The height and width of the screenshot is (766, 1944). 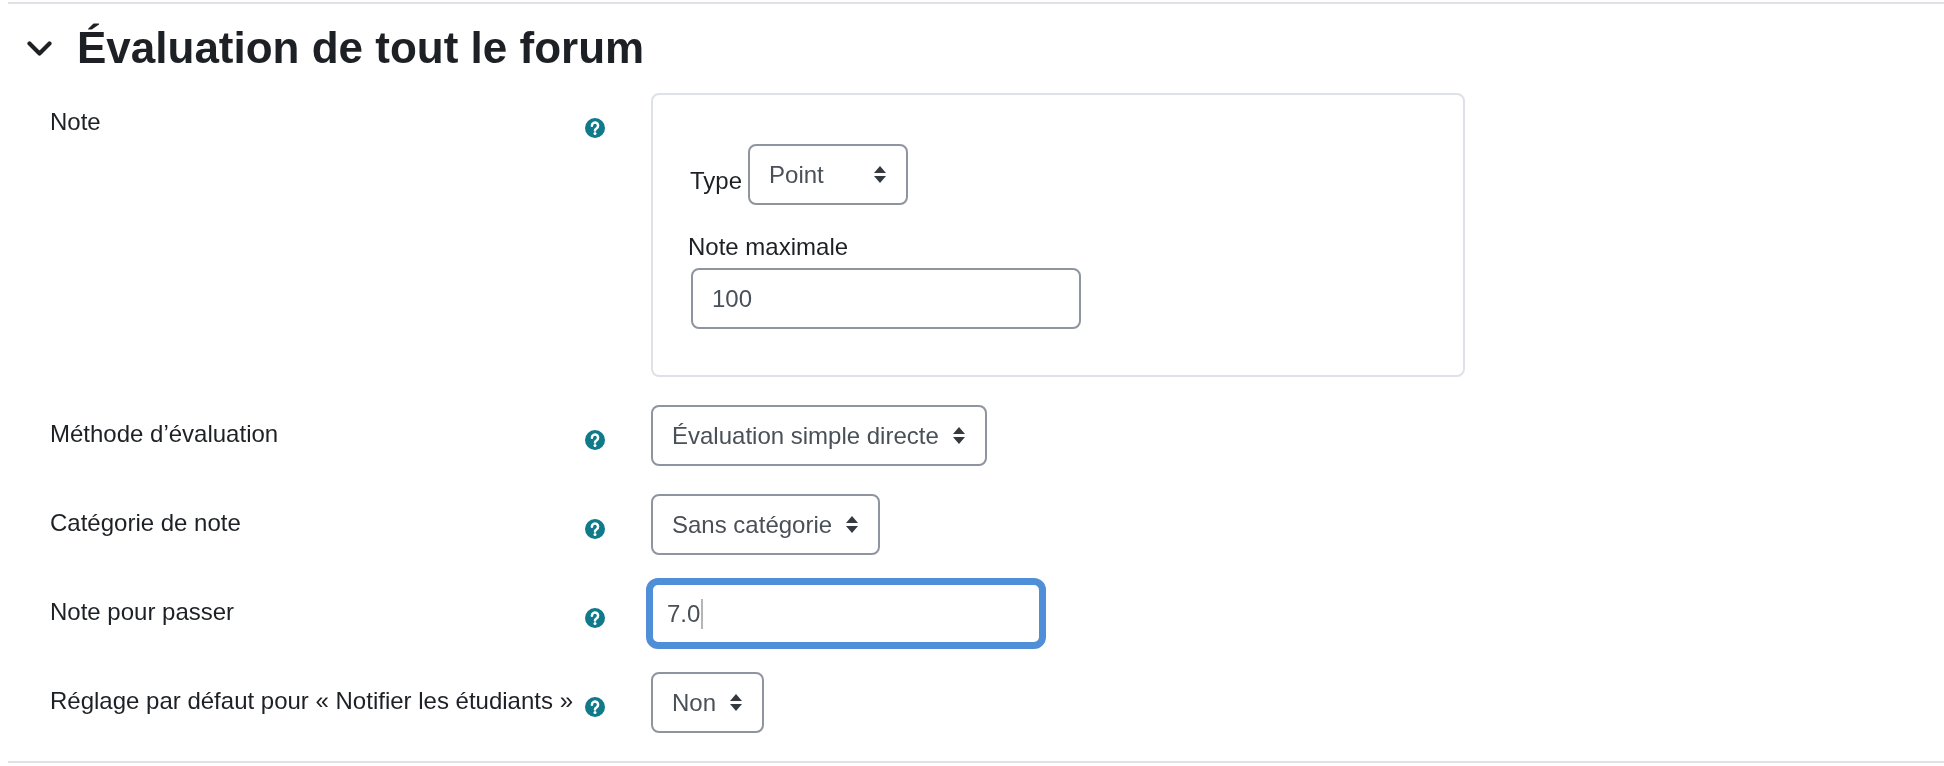 I want to click on field-label: Catégorie de note, so click(x=145, y=523).